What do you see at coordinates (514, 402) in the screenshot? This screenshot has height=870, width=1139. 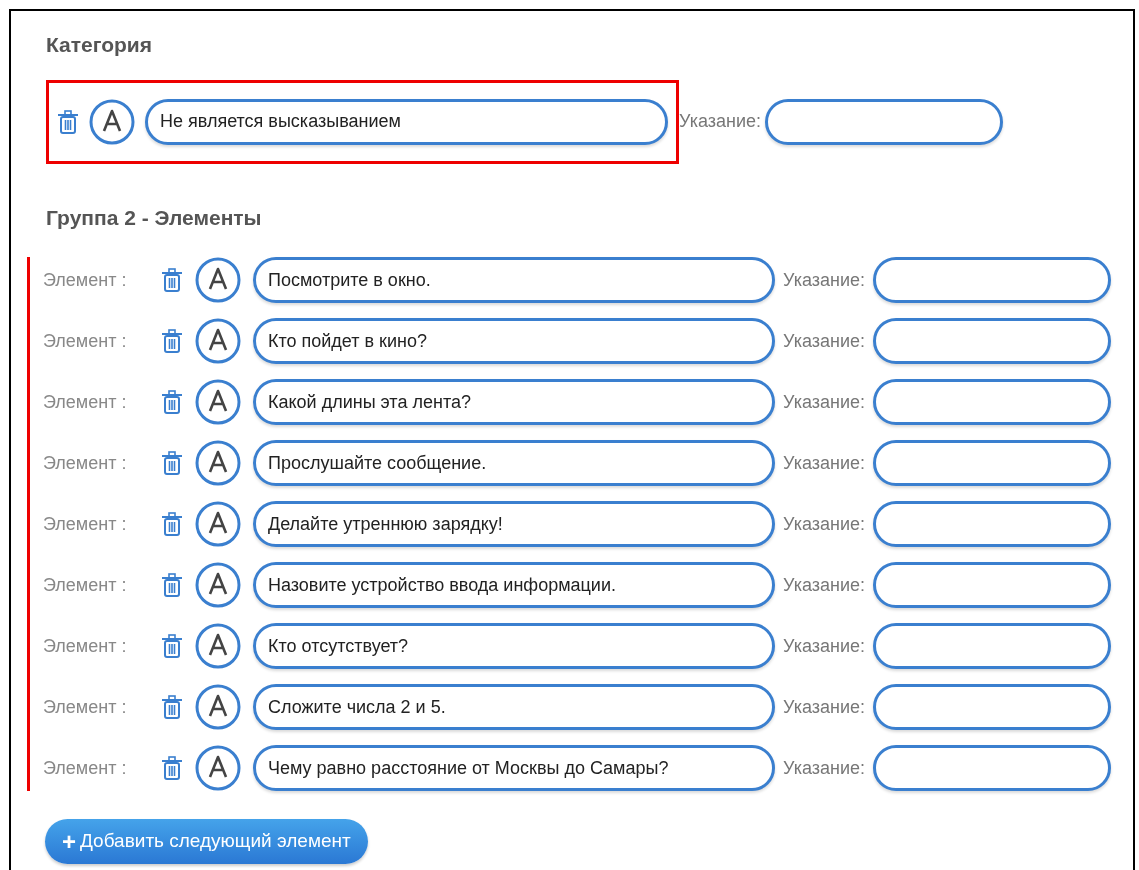 I see `element-field: Какой длины эта лента?` at bounding box center [514, 402].